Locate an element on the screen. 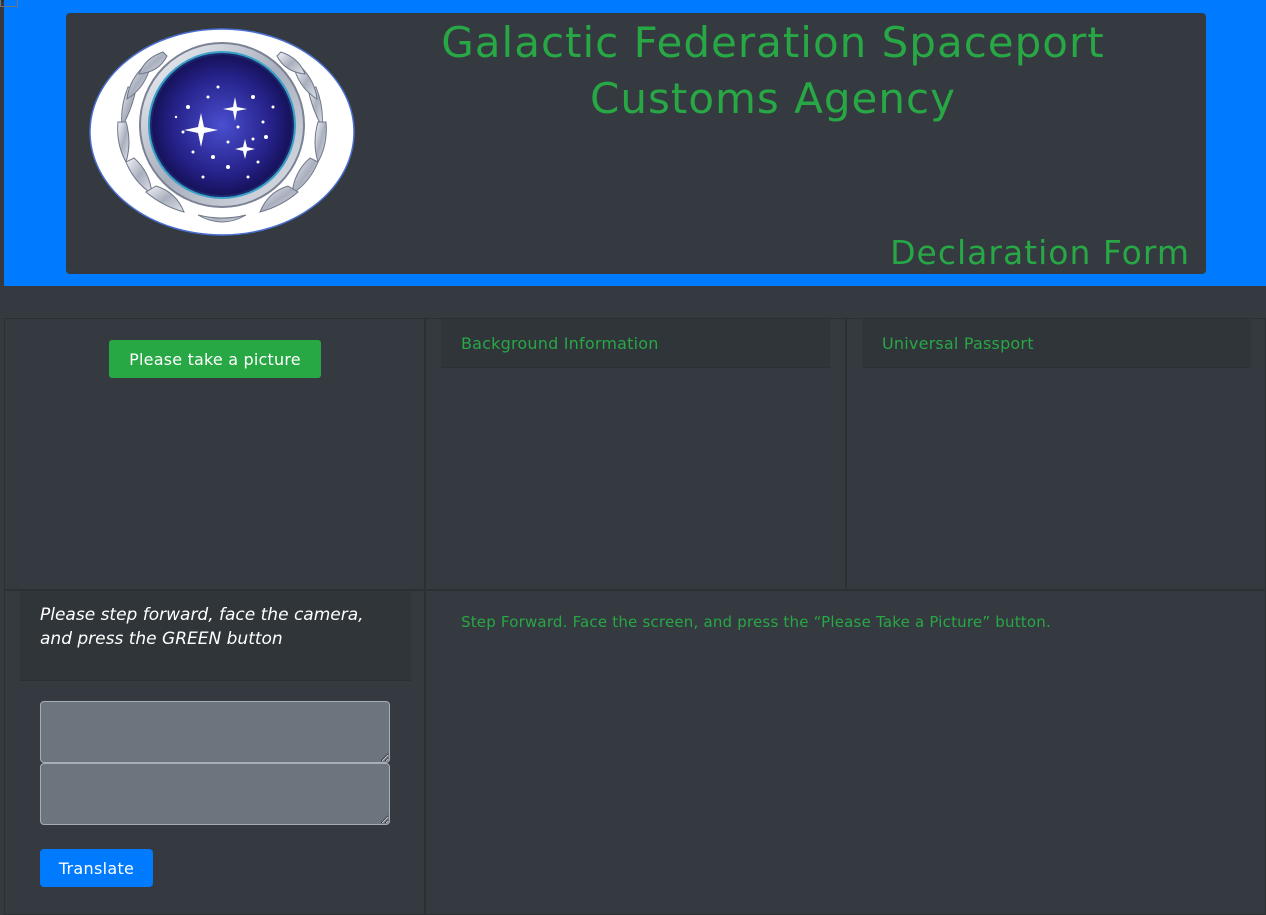  take-picture-button: Please take a picture is located at coordinates (215, 359).